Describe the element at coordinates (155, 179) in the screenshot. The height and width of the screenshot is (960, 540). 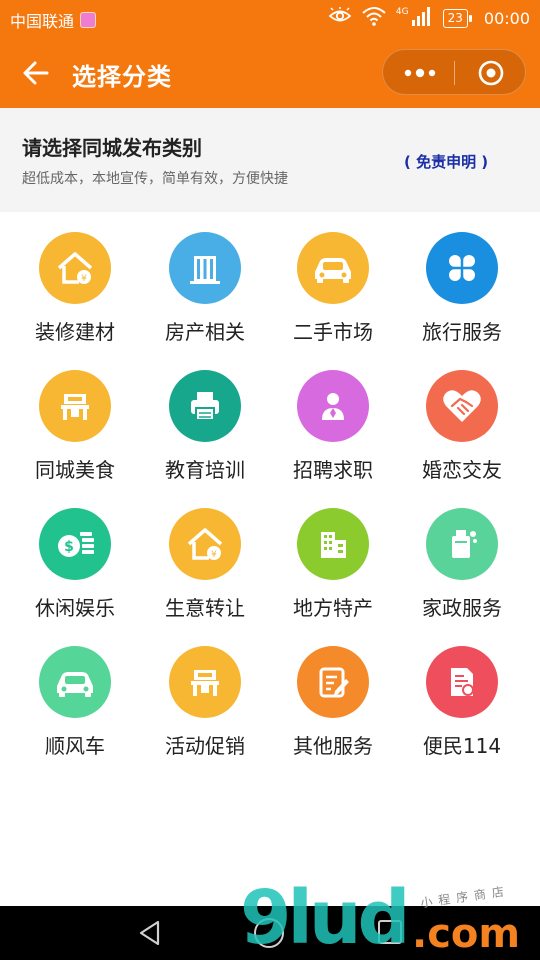
I see `header-subtitle: 超低成本，本地宣传，简单有效，方便快捷` at that location.